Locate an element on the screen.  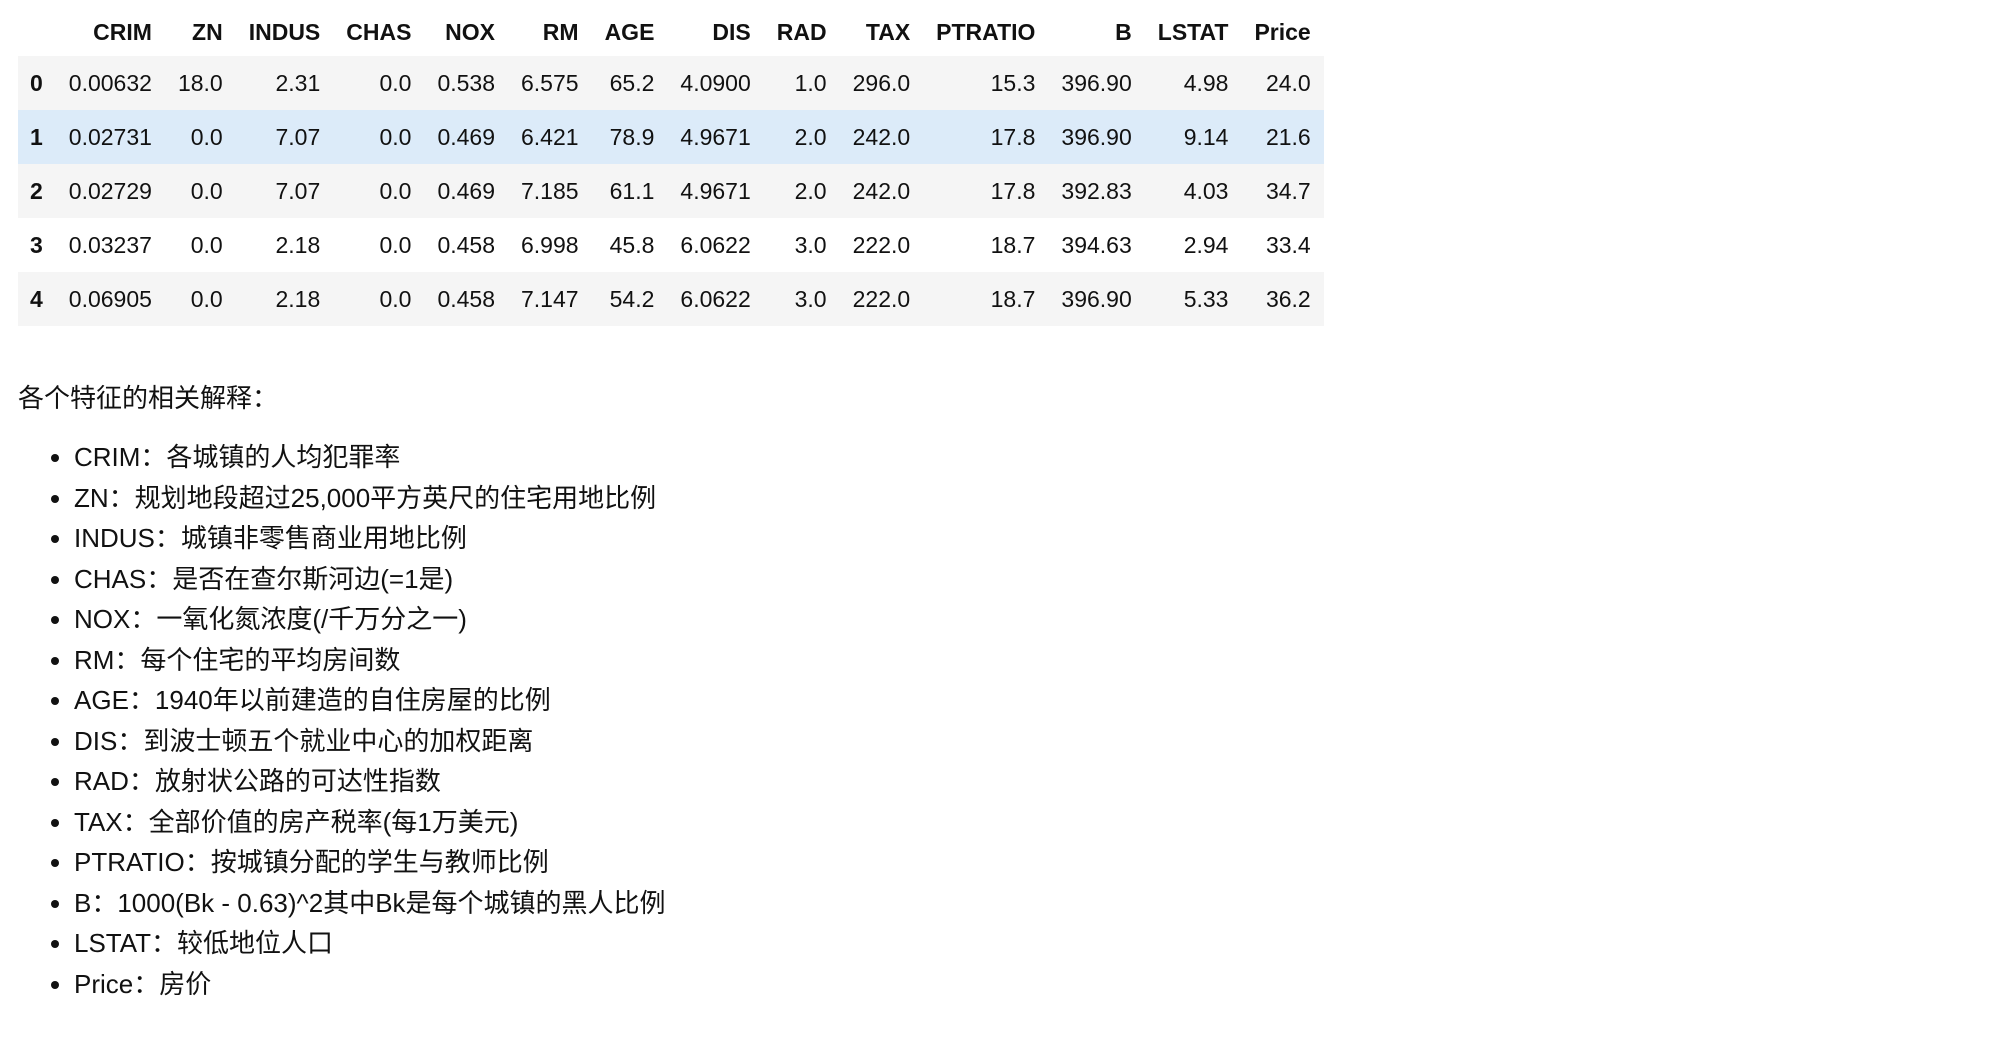
table-cell: 0.538 is located at coordinates (466, 82).